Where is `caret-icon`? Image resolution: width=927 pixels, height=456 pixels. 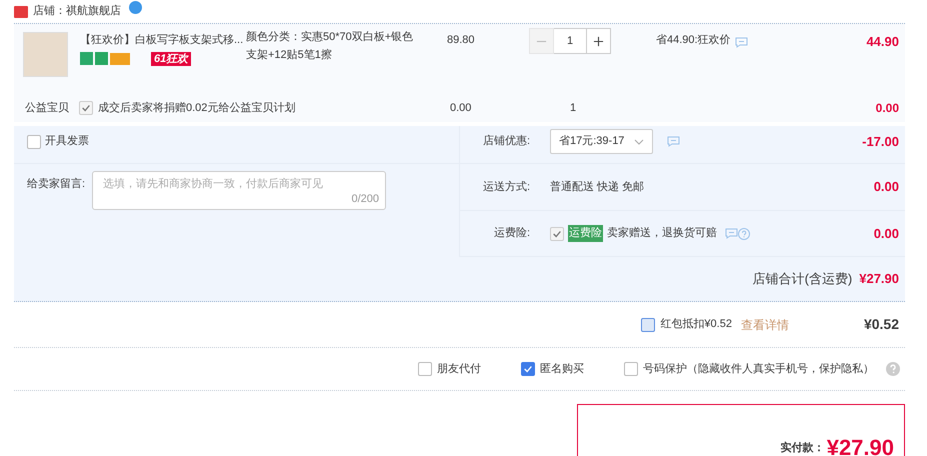 caret-icon is located at coordinates (639, 141).